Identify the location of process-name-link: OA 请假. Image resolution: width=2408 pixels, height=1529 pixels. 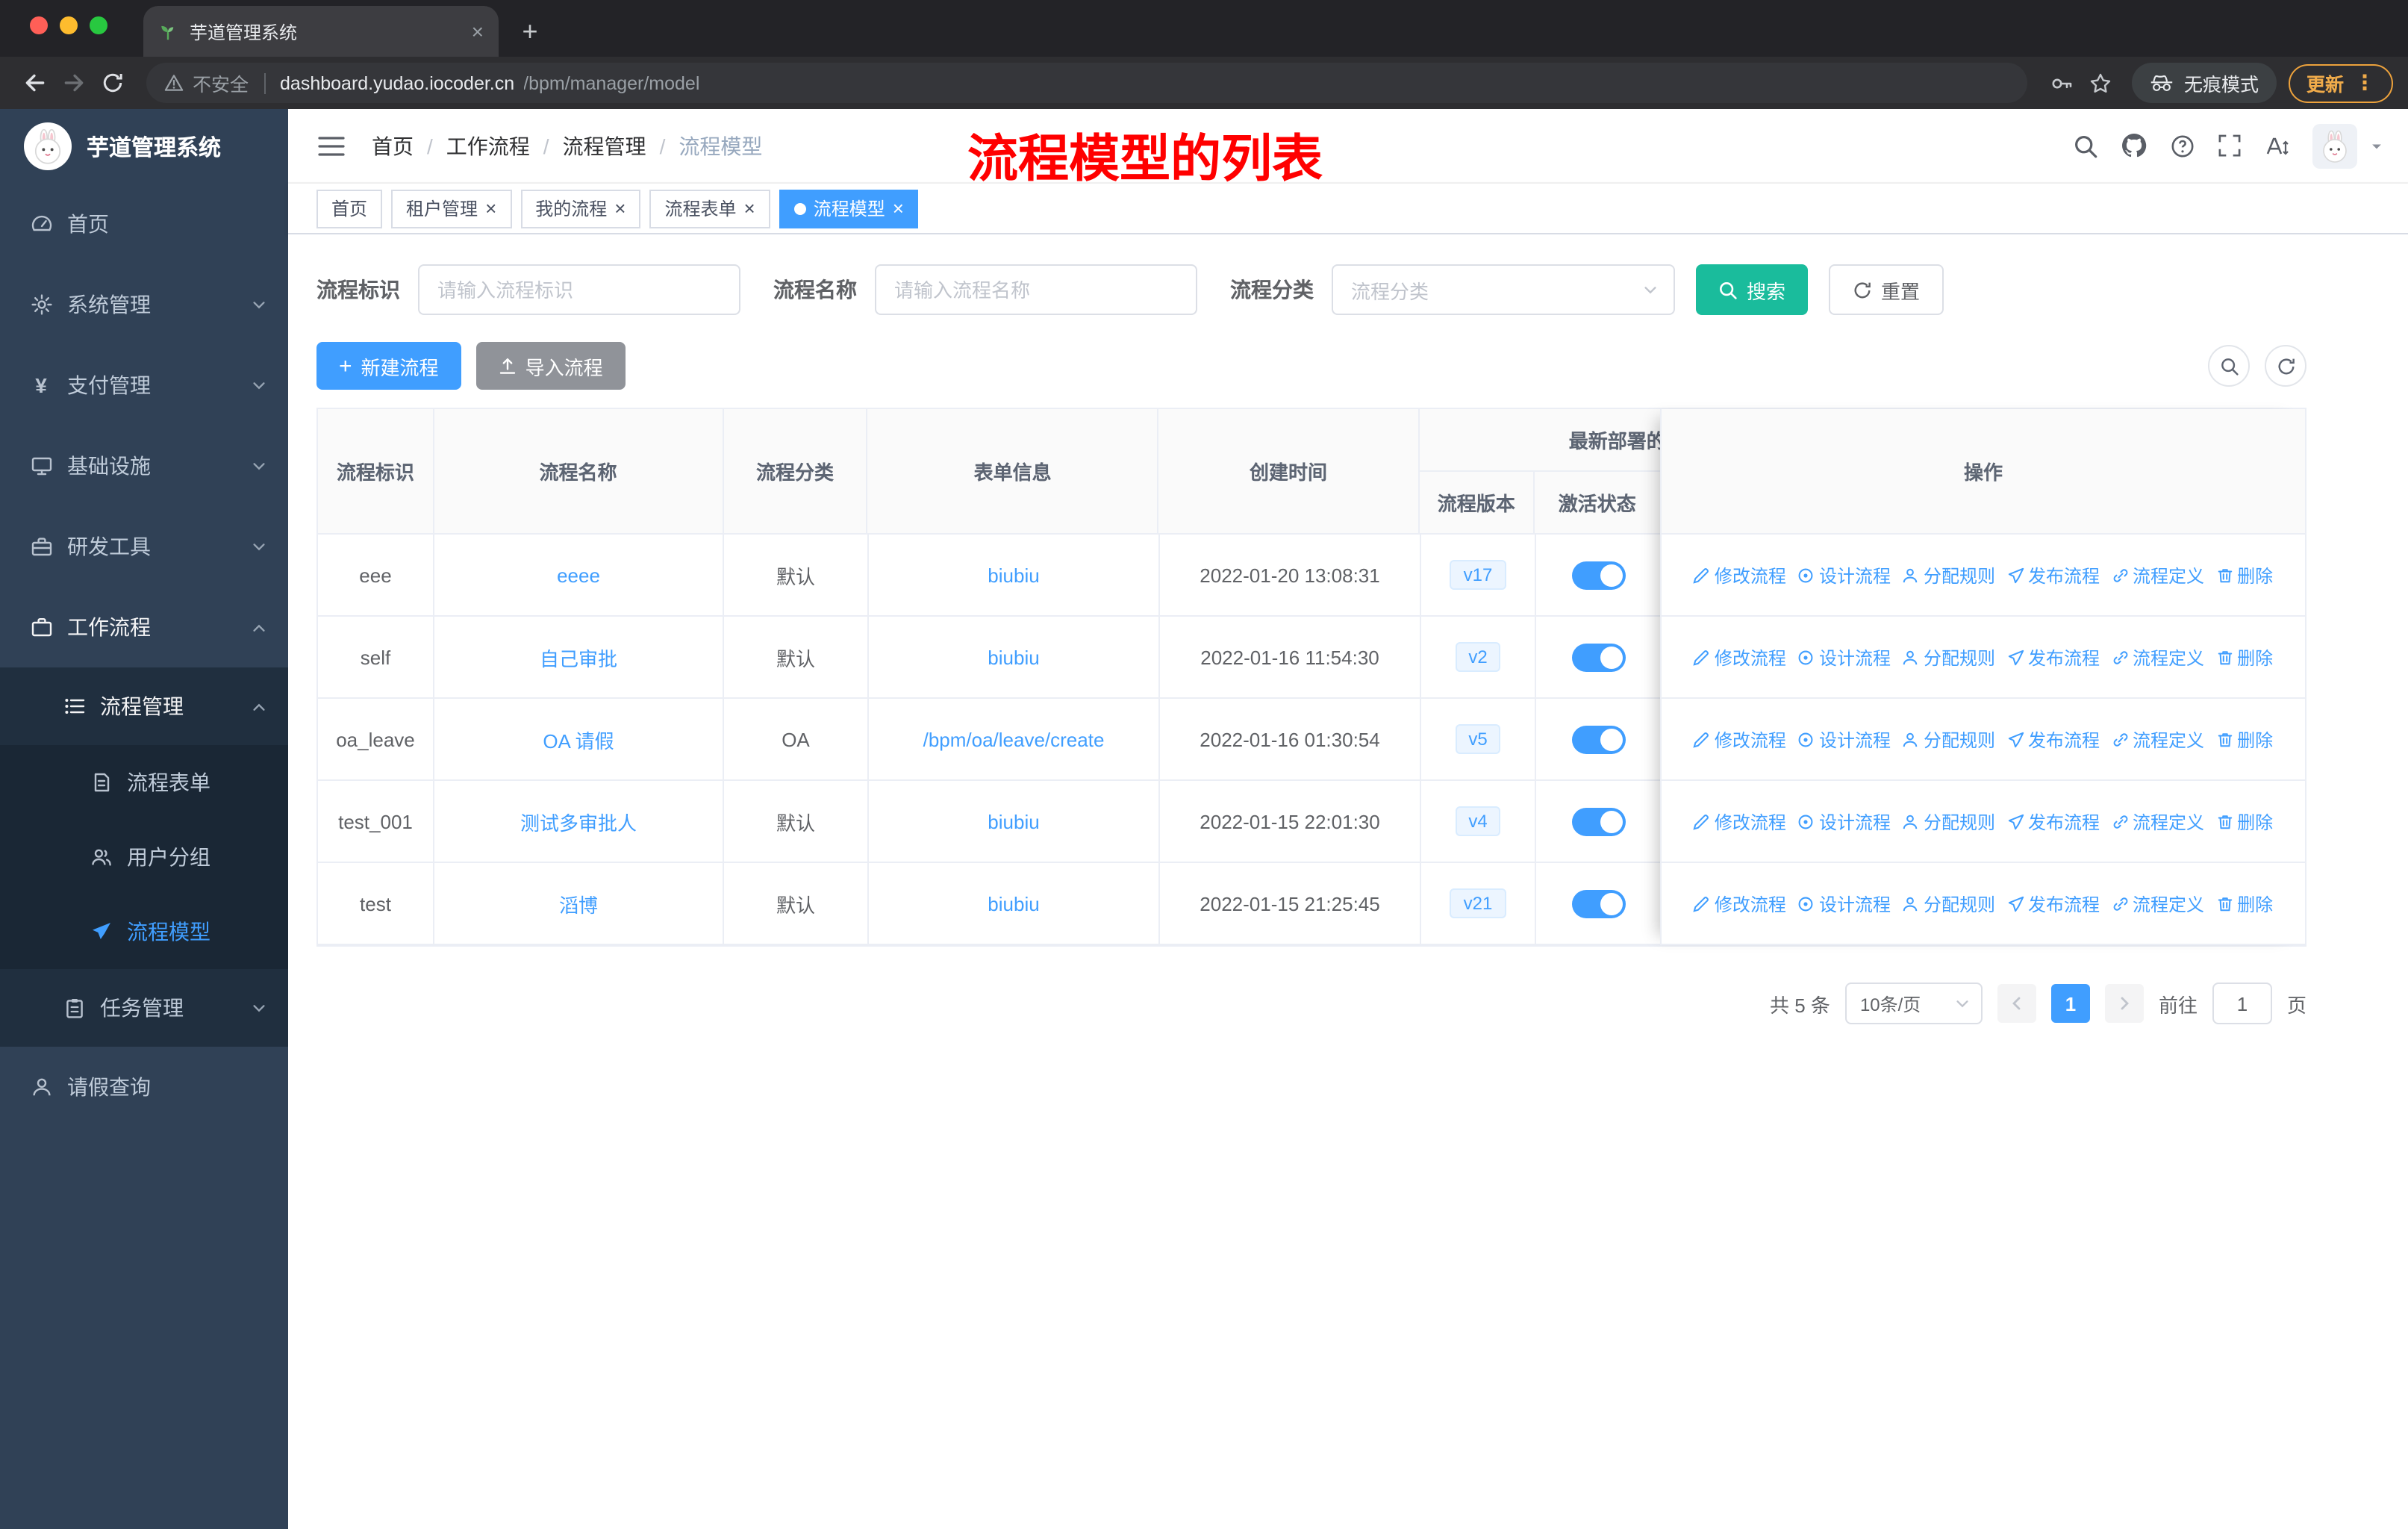
(578, 739).